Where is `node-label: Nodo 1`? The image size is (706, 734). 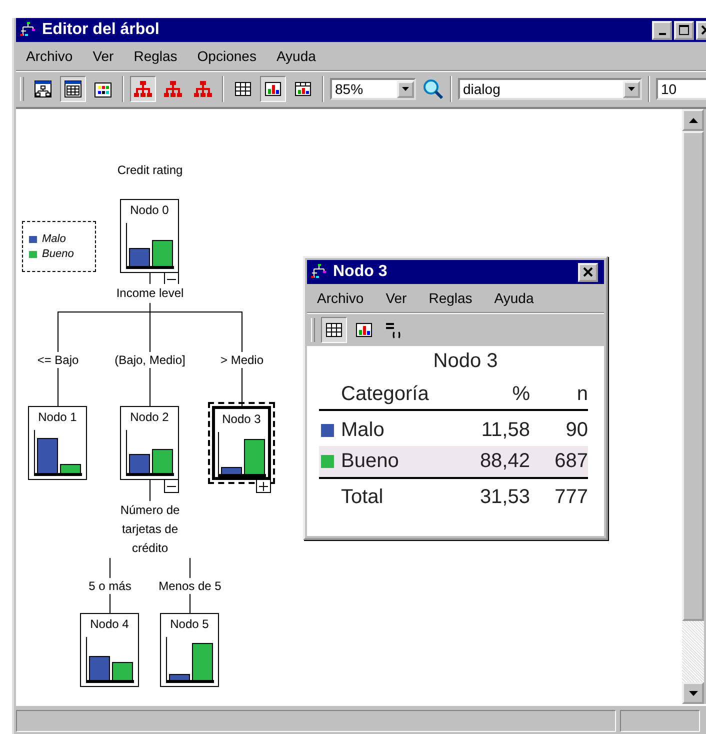 node-label: Nodo 1 is located at coordinates (57, 417).